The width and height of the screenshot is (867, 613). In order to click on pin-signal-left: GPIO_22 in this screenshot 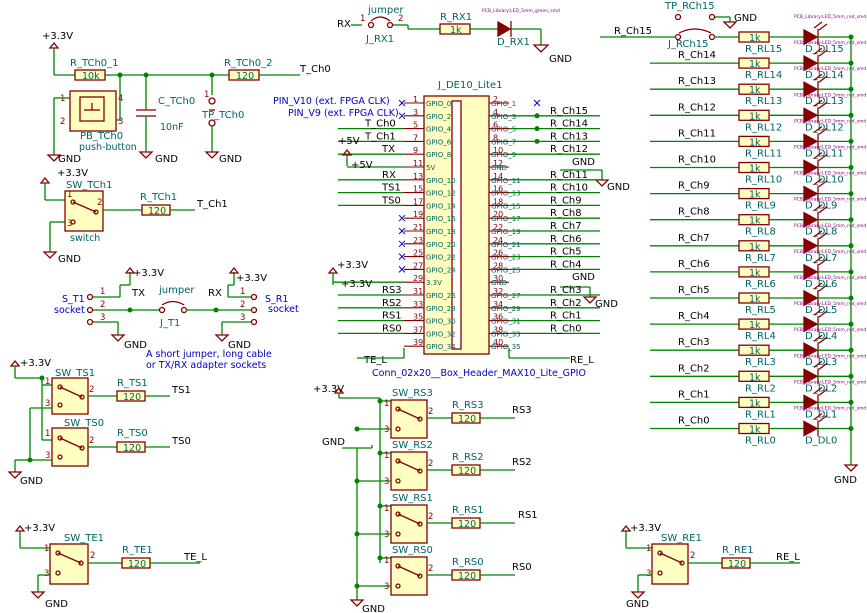, I will do `click(441, 258)`.